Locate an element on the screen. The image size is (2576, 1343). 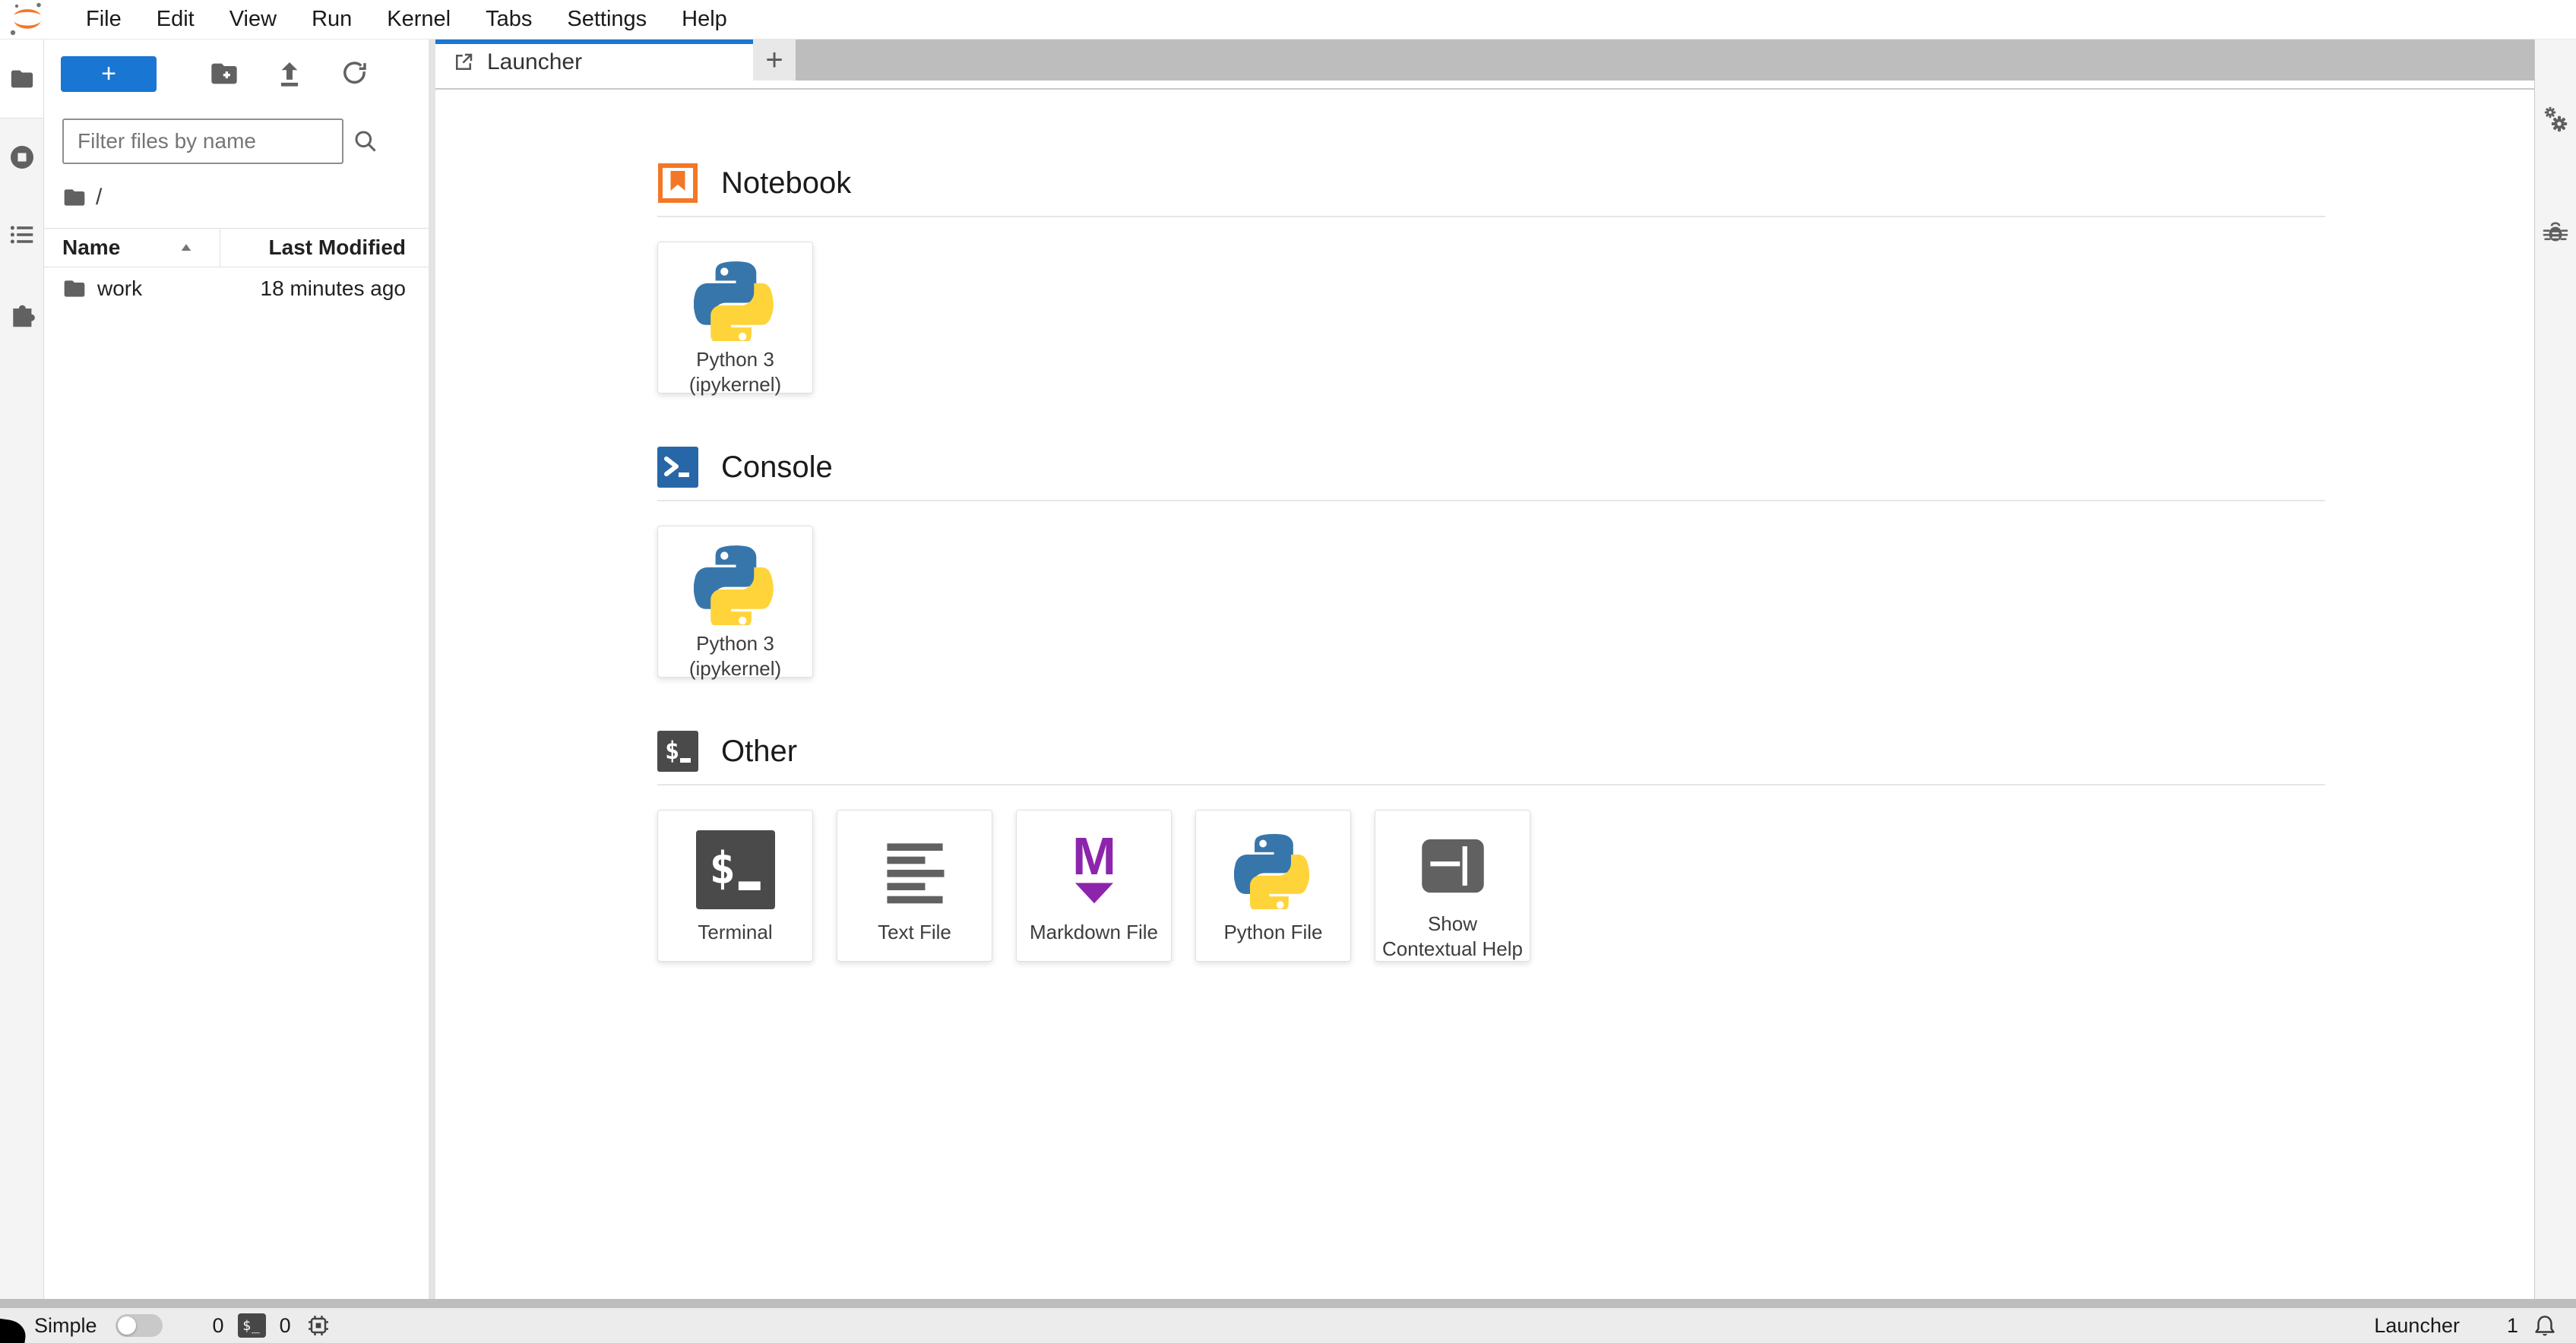
chip-icon is located at coordinates (318, 1325).